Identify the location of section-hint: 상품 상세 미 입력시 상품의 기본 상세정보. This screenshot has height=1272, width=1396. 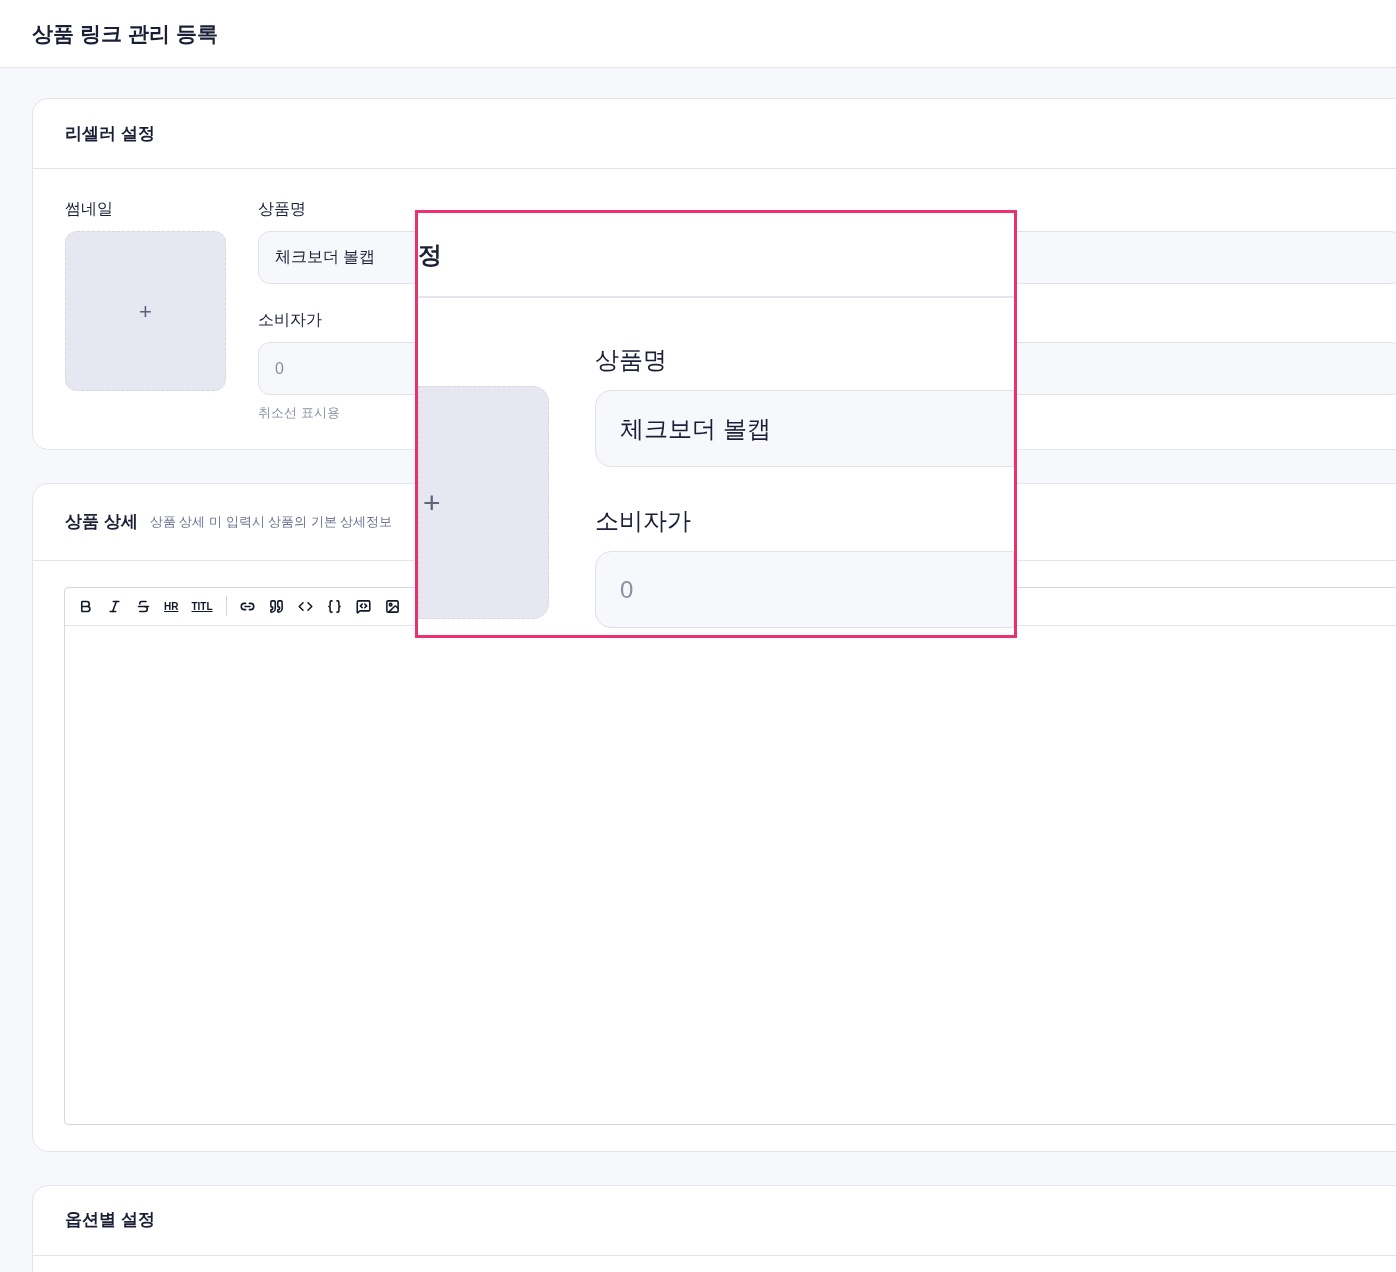
(271, 521).